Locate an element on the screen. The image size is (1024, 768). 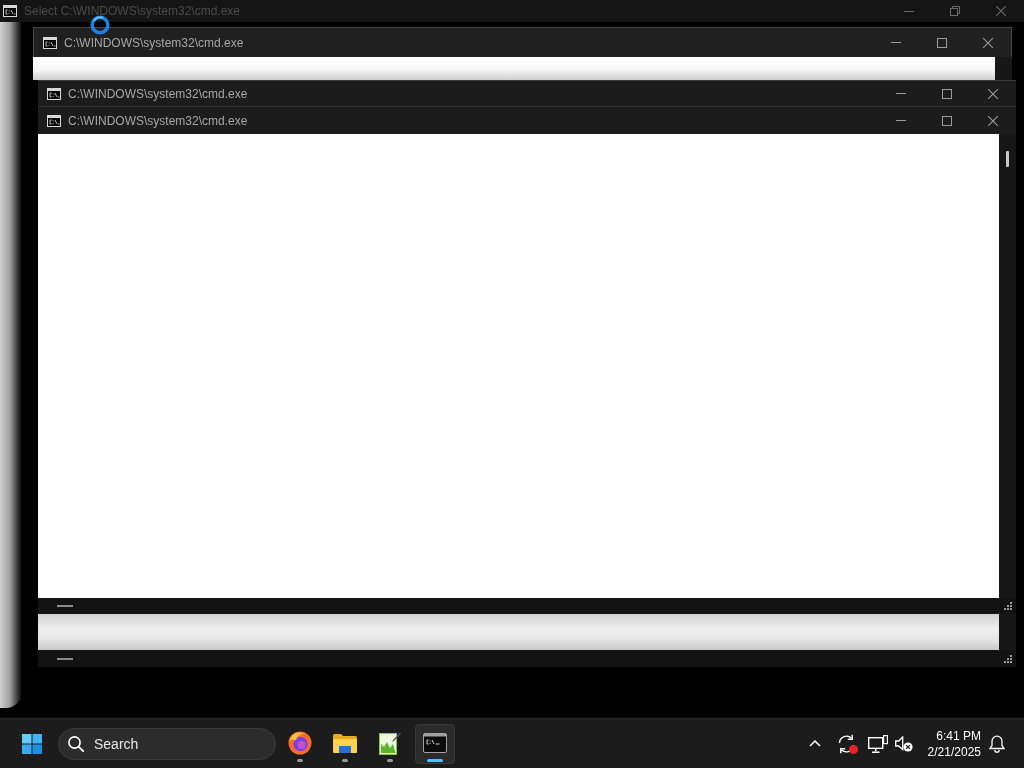
search-field: Search is located at coordinates (167, 743).